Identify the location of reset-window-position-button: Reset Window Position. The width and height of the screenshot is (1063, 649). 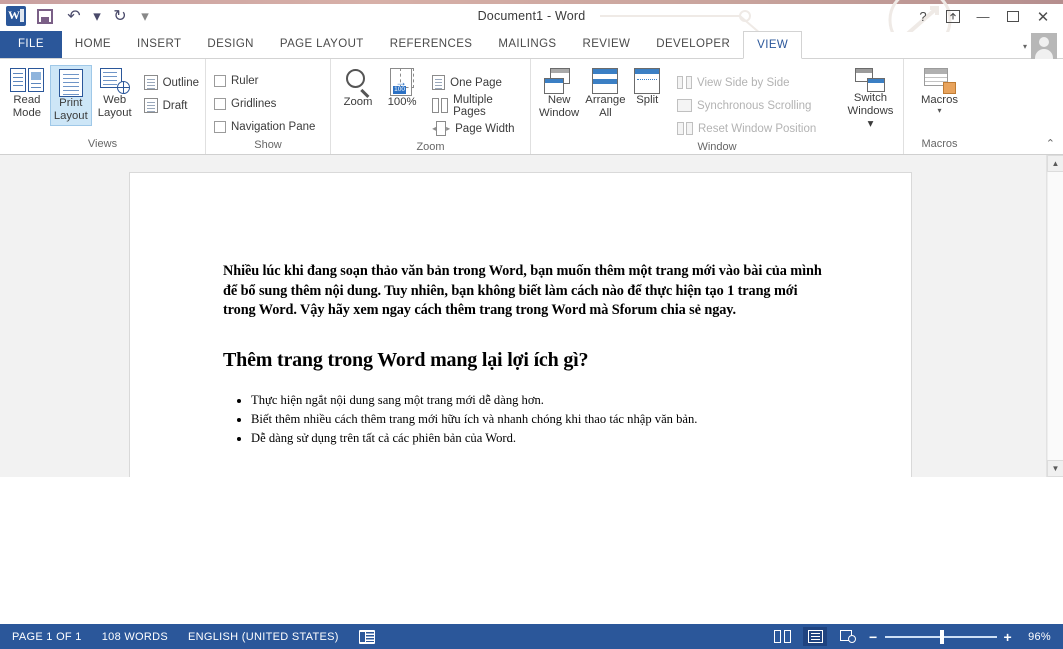
(756, 128).